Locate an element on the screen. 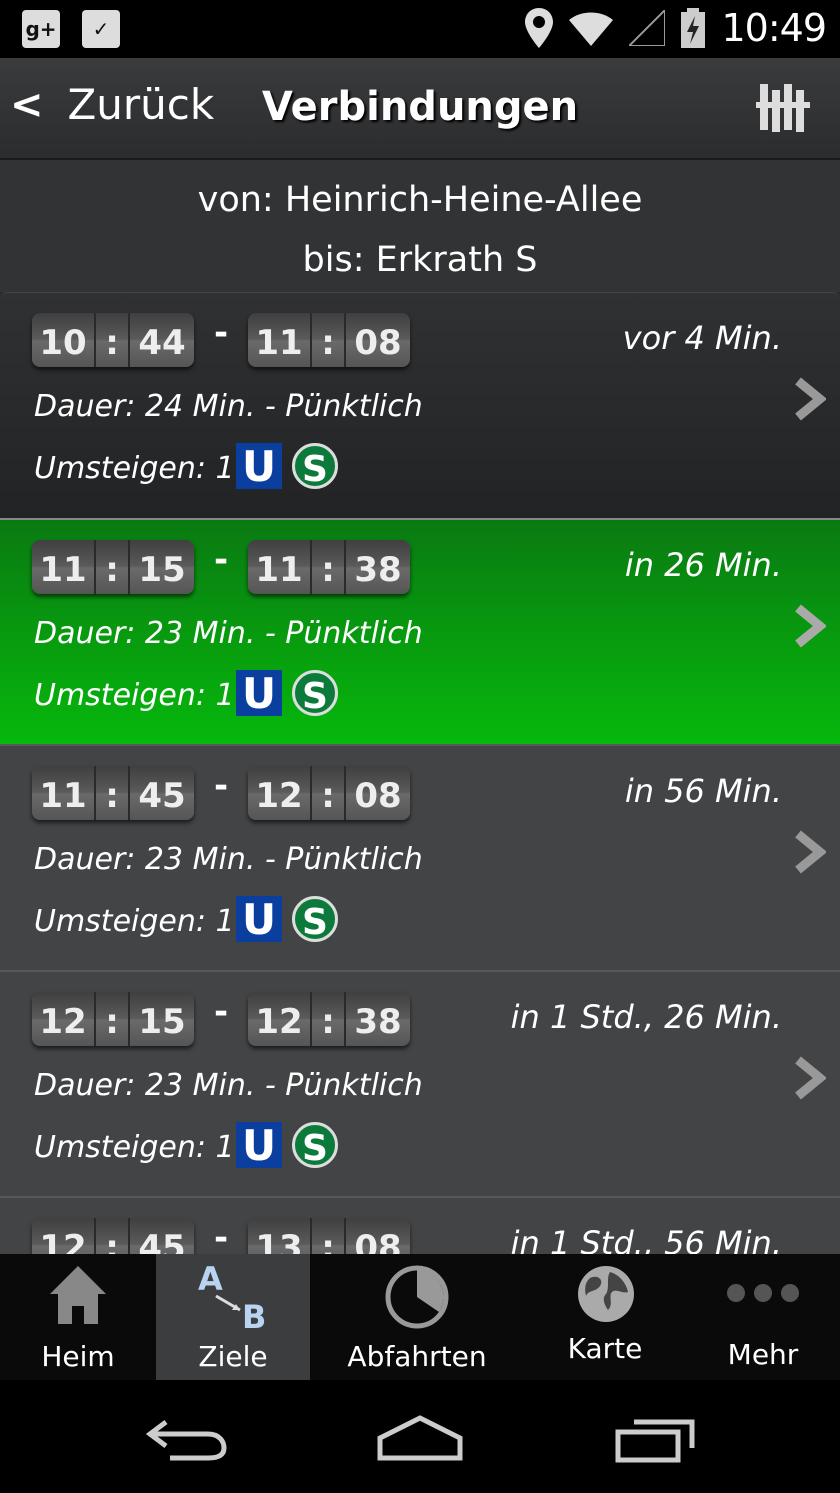  location-pin-icon is located at coordinates (539, 28).